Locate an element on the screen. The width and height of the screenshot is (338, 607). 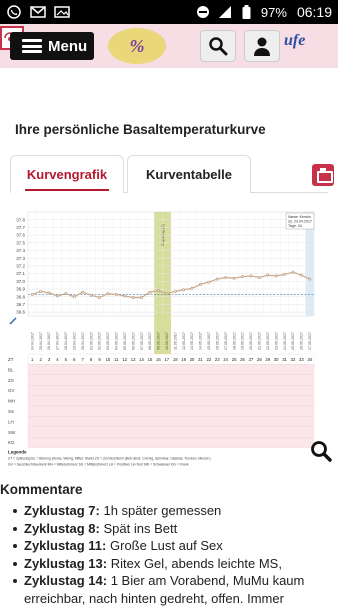
account-button is located at coordinates (262, 46).